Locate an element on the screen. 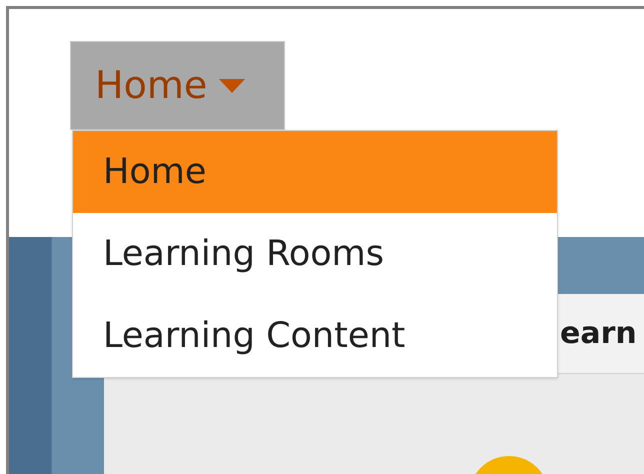  menu-item: Home is located at coordinates (315, 172).